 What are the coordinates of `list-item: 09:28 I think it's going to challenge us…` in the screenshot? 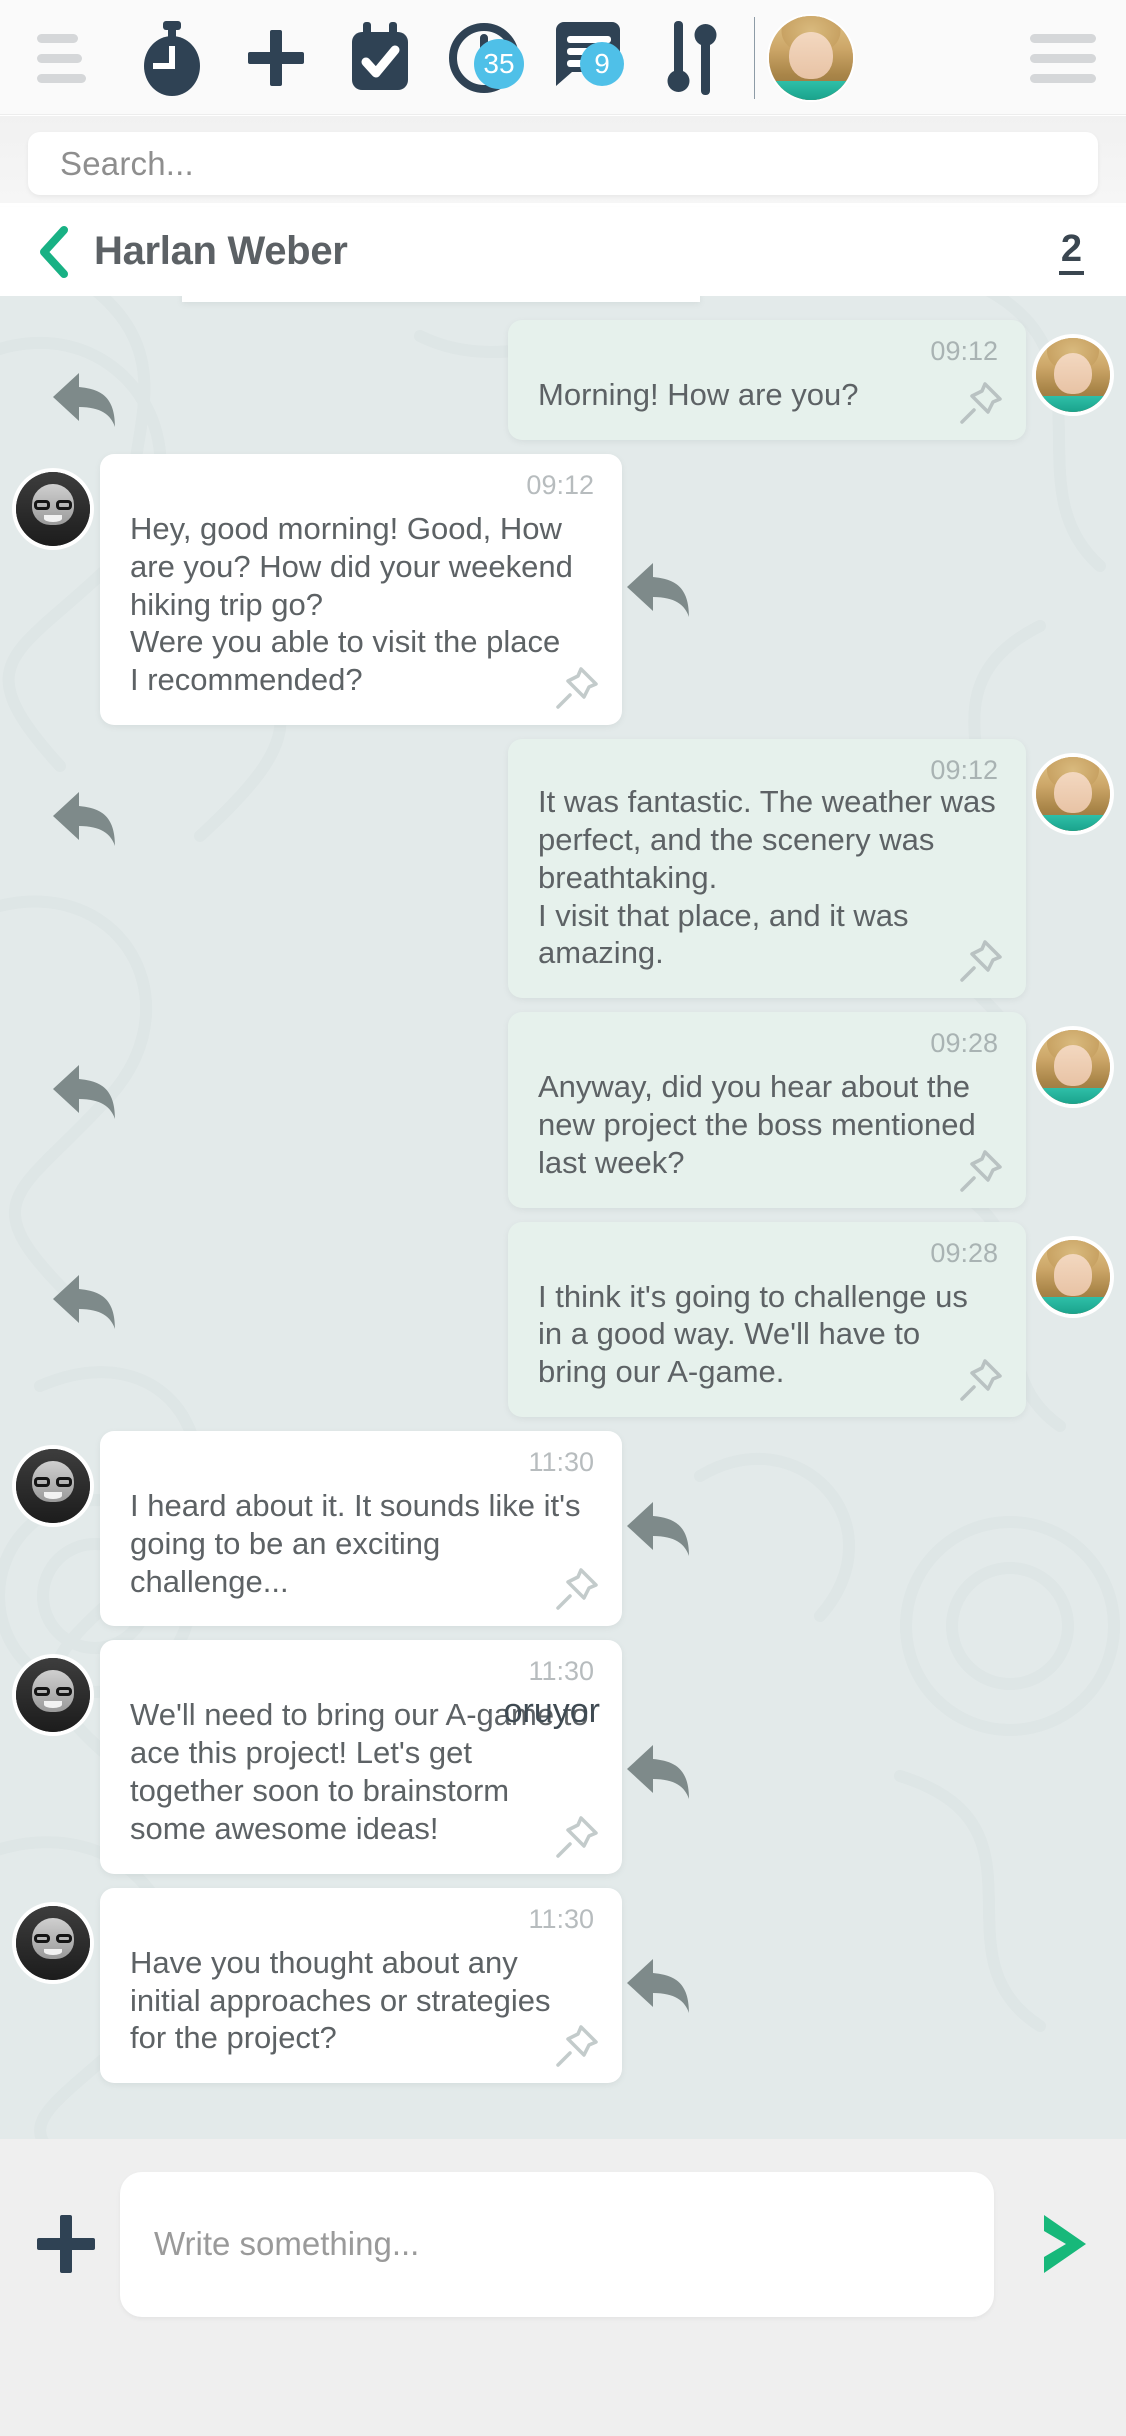 It's located at (767, 1319).